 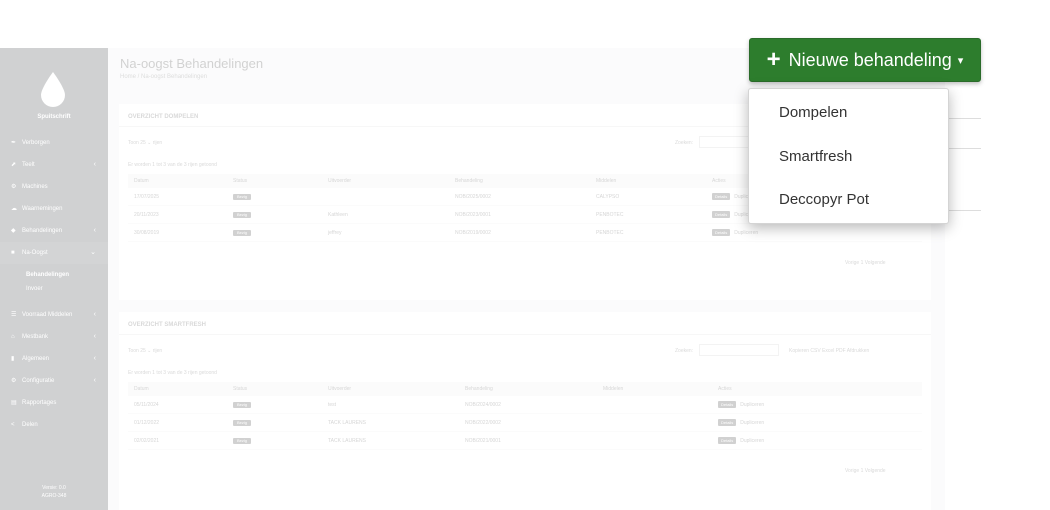 I want to click on sidebar-subitem-invoer: Invoer, so click(x=34, y=289).